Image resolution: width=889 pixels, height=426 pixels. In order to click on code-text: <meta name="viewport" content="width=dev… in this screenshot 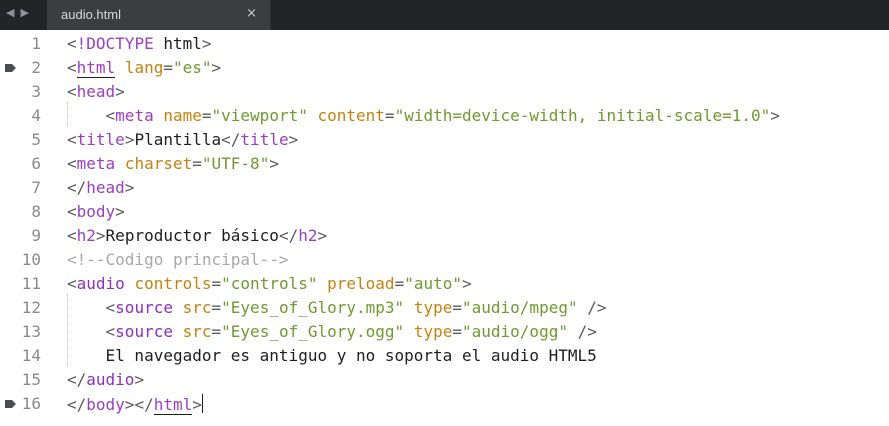, I will do `click(423, 115)`.